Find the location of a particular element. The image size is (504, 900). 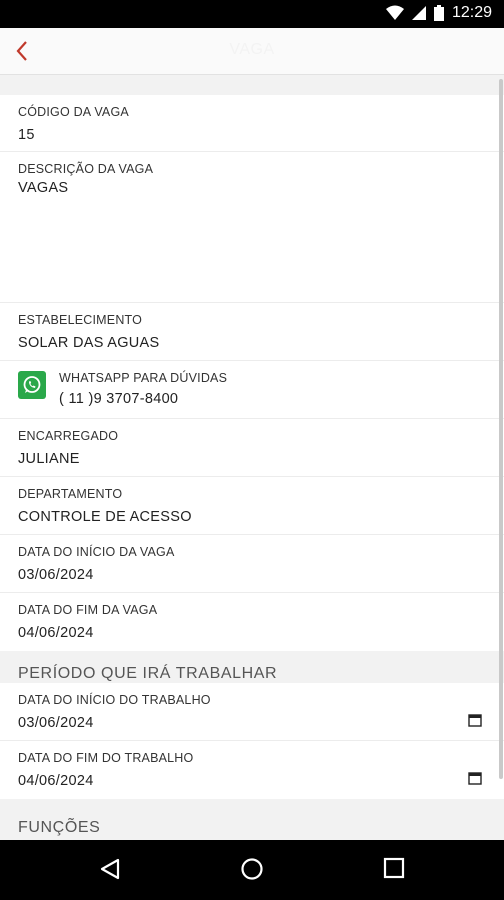

job-description-value: VAGAS is located at coordinates (43, 188).